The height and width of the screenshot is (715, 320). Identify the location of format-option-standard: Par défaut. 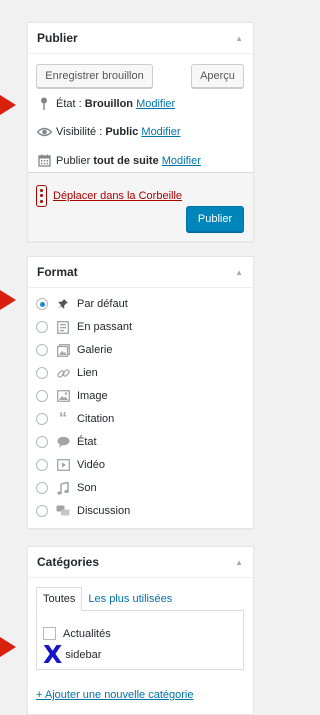
(82, 304).